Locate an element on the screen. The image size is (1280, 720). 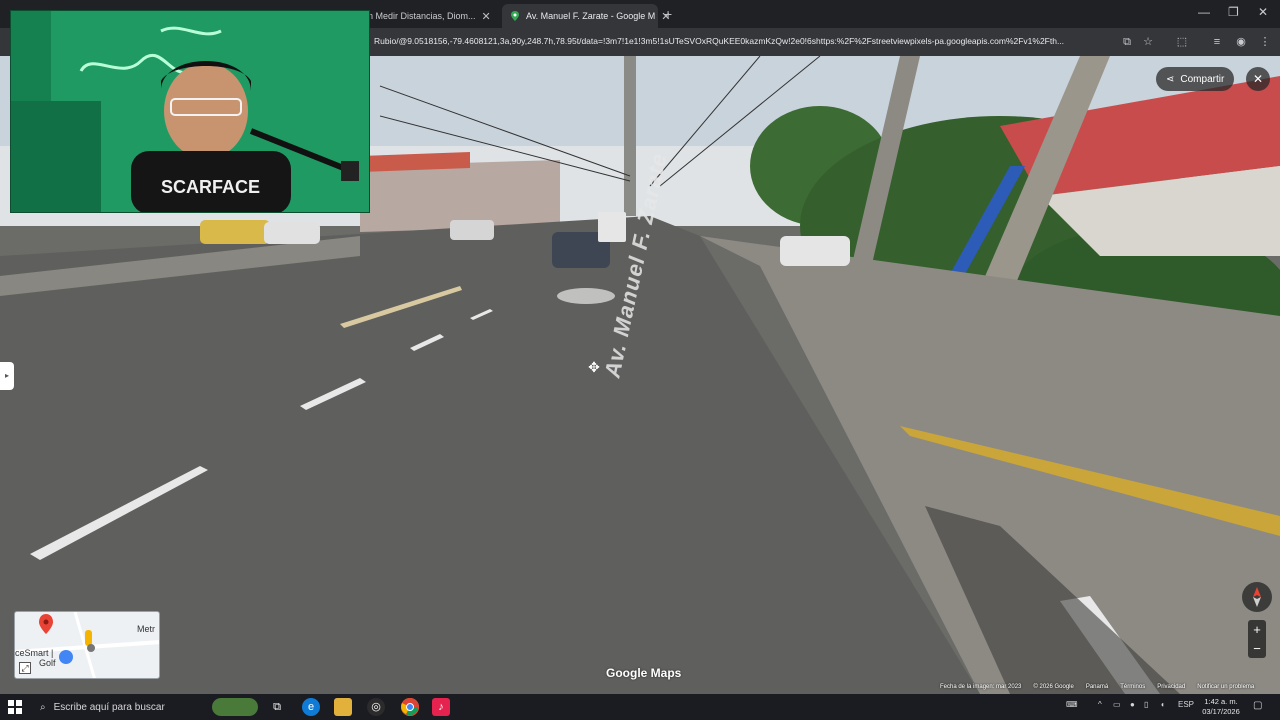
more-menu-icon: ⋮ is located at coordinates (1265, 42).